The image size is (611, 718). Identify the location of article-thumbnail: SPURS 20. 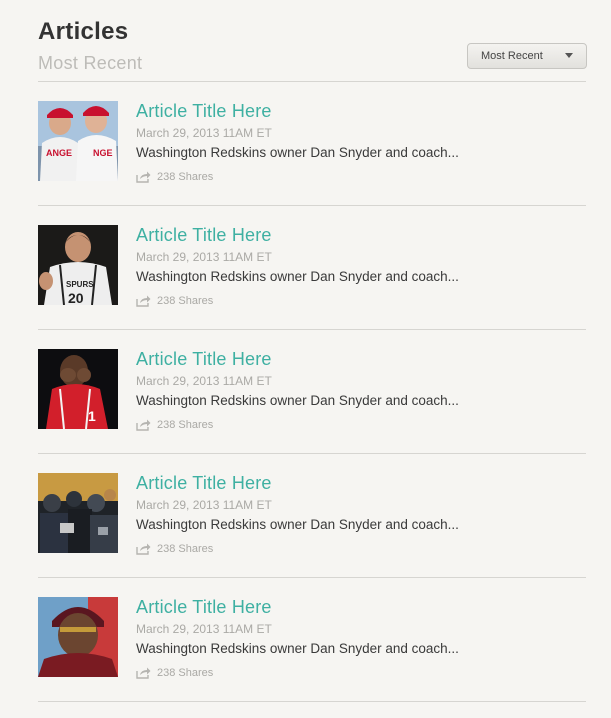
(78, 265).